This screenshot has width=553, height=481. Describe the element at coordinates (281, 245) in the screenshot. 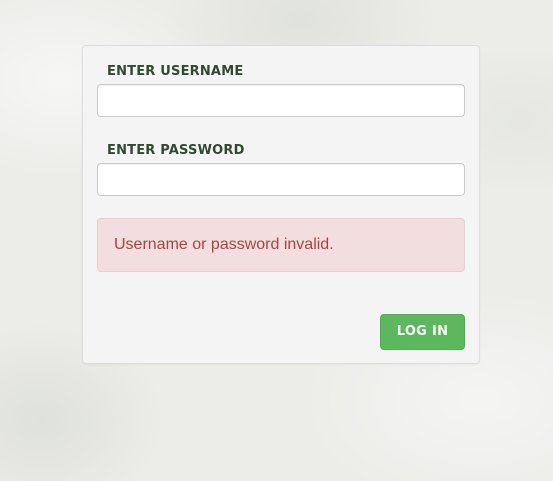

I see `error-alert: Username or password invalid.` at that location.